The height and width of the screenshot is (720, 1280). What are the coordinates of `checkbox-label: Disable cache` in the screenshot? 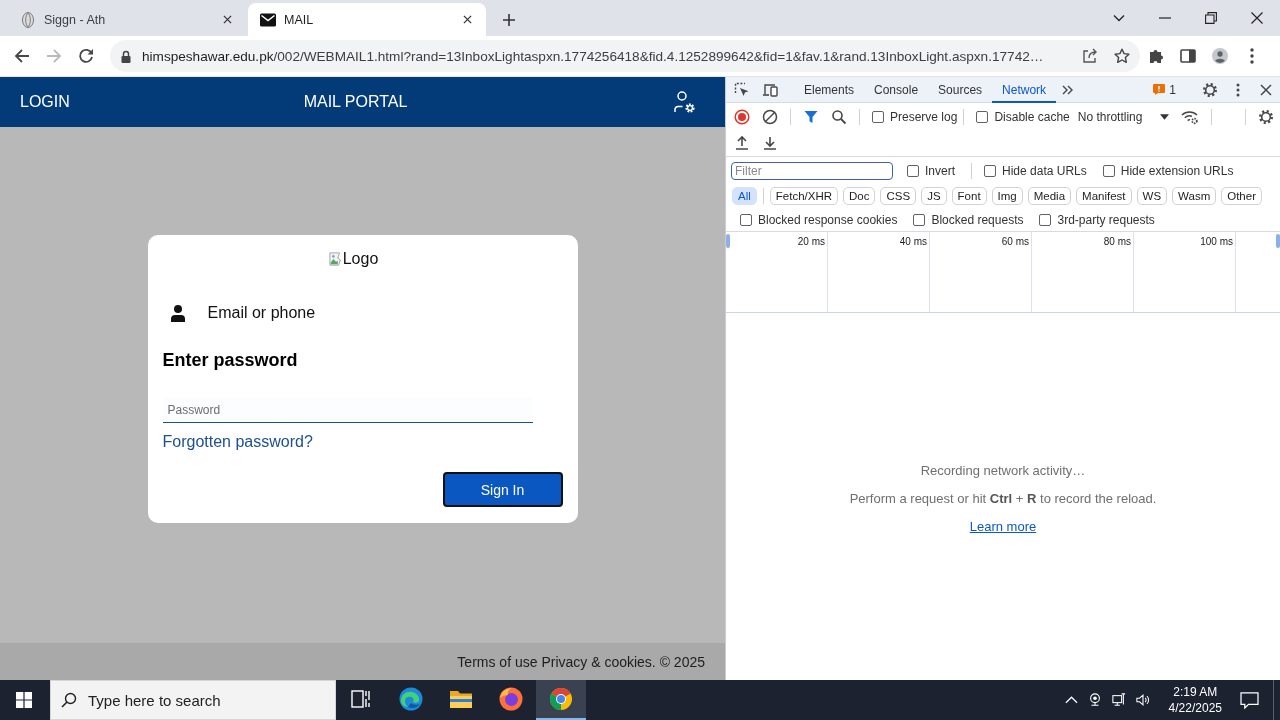 It's located at (1032, 116).